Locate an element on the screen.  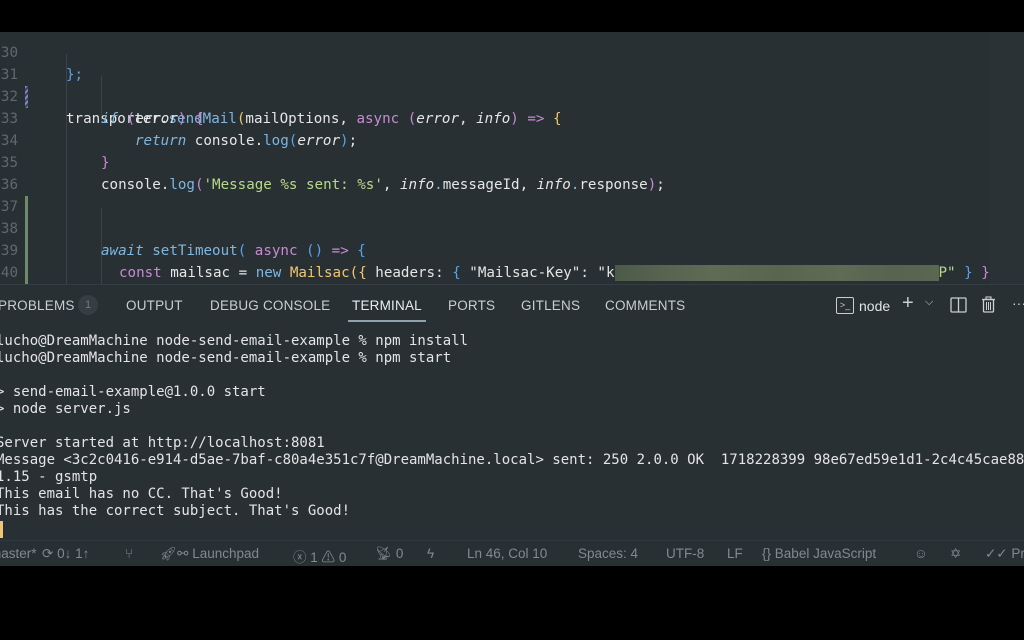
add-terminal-icon: + is located at coordinates (908, 303).